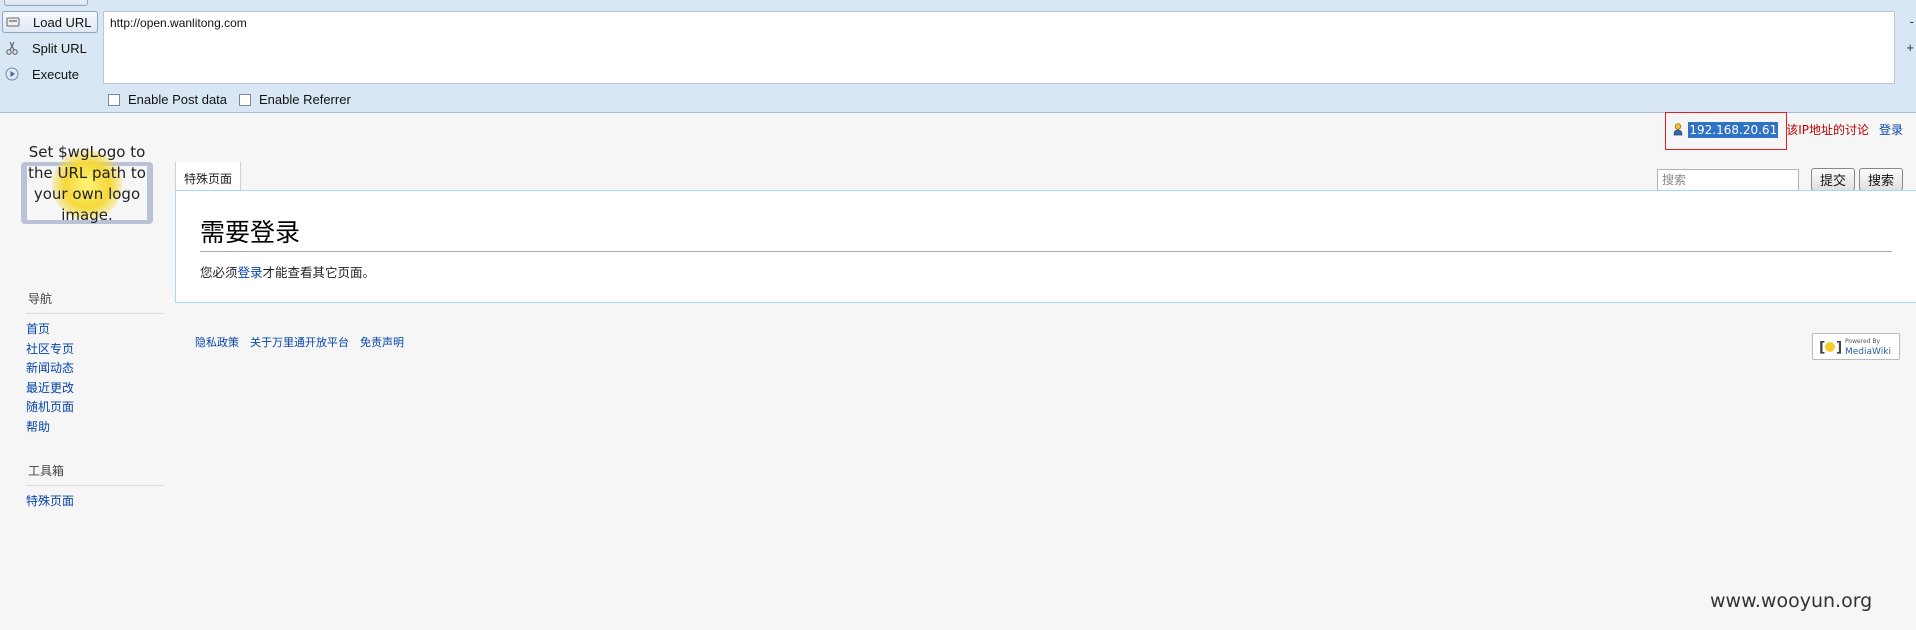 This screenshot has width=1916, height=630. Describe the element at coordinates (95, 389) in the screenshot. I see `nav-item-recent-changes: 最近更改` at that location.